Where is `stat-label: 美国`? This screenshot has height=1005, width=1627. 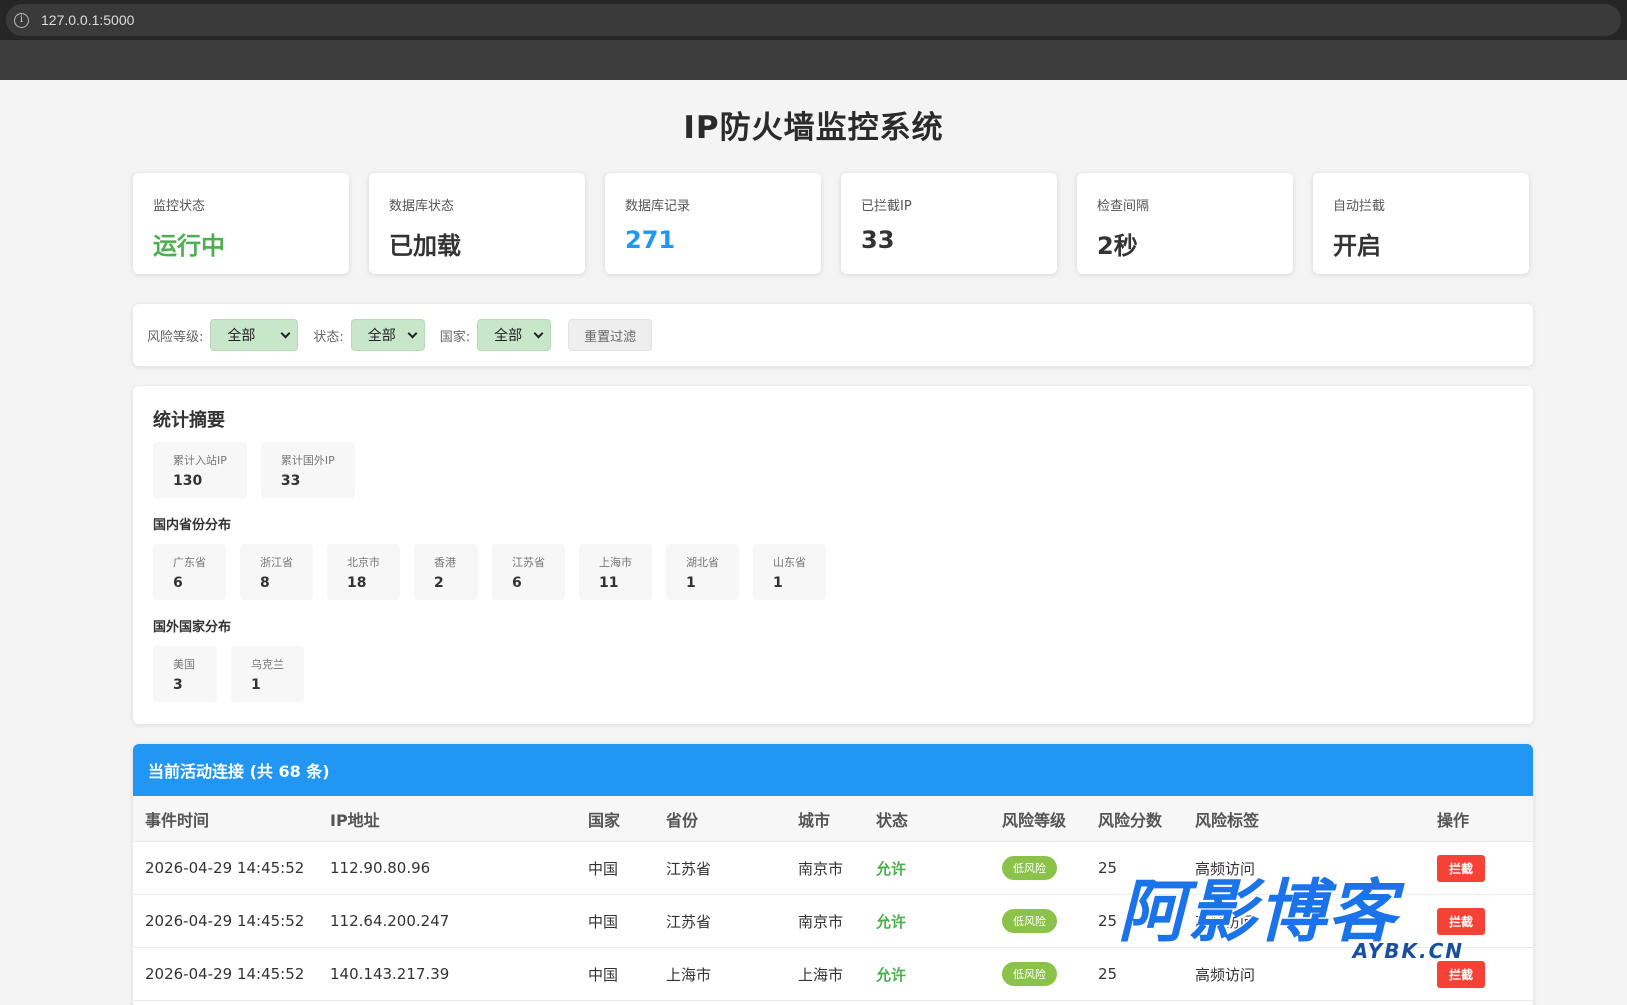
stat-label: 美国 is located at coordinates (184, 664).